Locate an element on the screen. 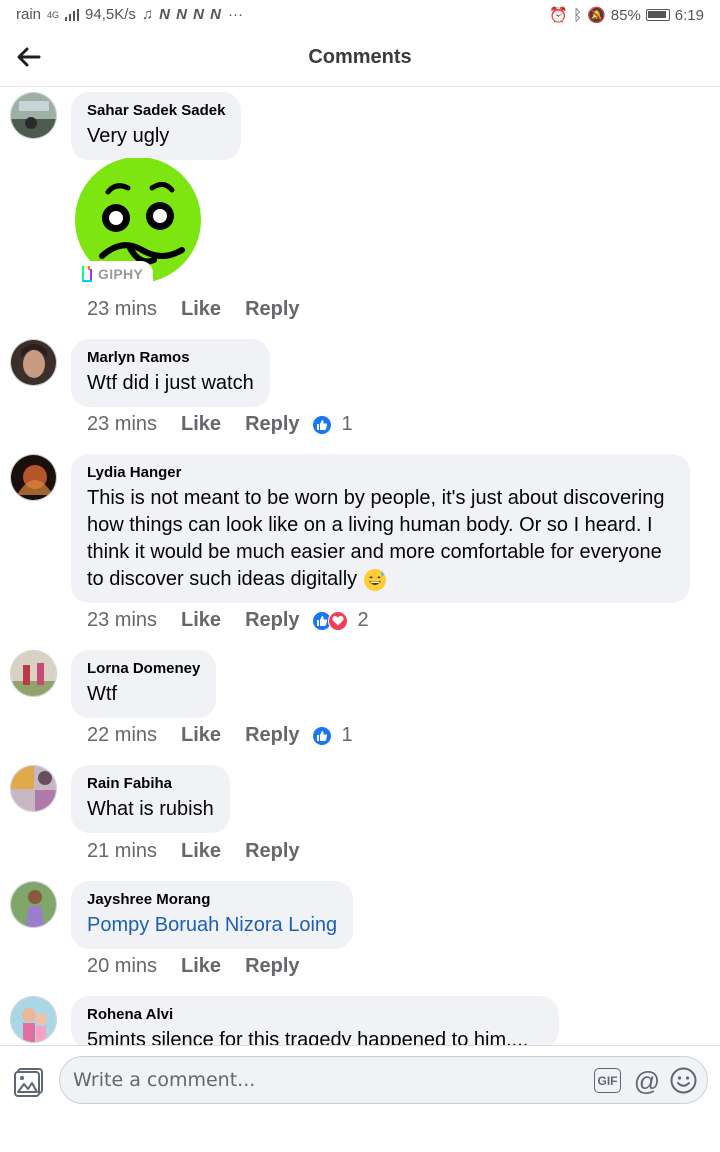 The height and width of the screenshot is (1152, 720). comment-actions: 23 mins Like Reply 2 is located at coordinates (228, 620).